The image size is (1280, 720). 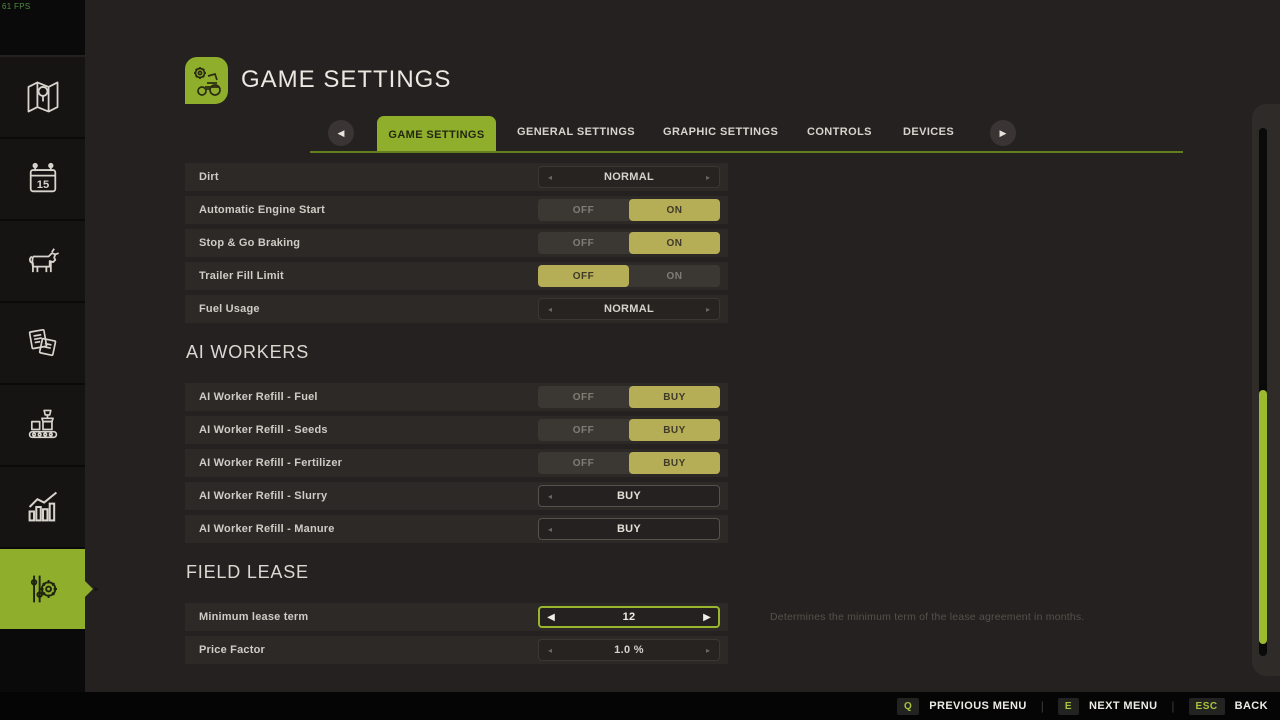 I want to click on setting-label: Automatic Engine Start, so click(x=262, y=210).